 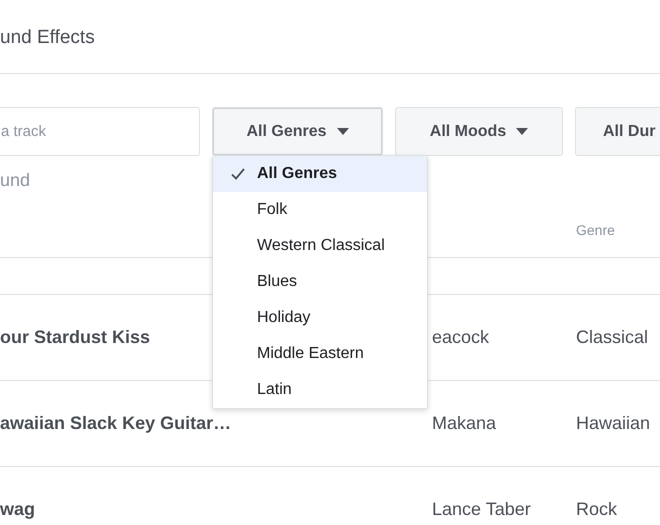 What do you see at coordinates (238, 174) in the screenshot?
I see `check-icon` at bounding box center [238, 174].